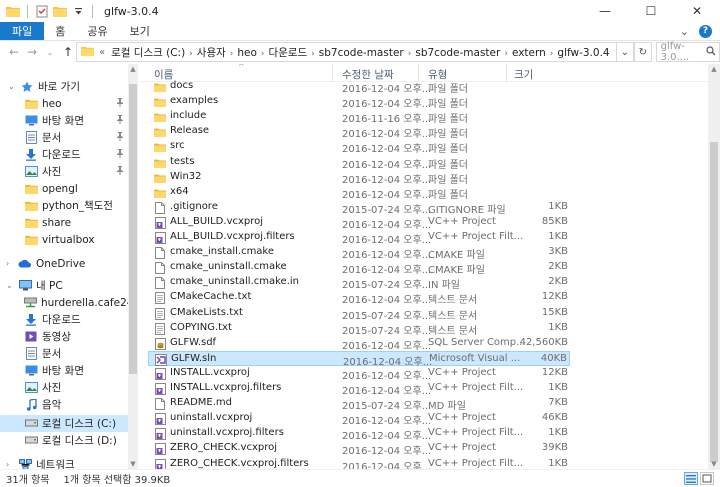 The height and width of the screenshot is (487, 720). Describe the element at coordinates (64, 336) in the screenshot. I see `nav-item: 동영상` at that location.